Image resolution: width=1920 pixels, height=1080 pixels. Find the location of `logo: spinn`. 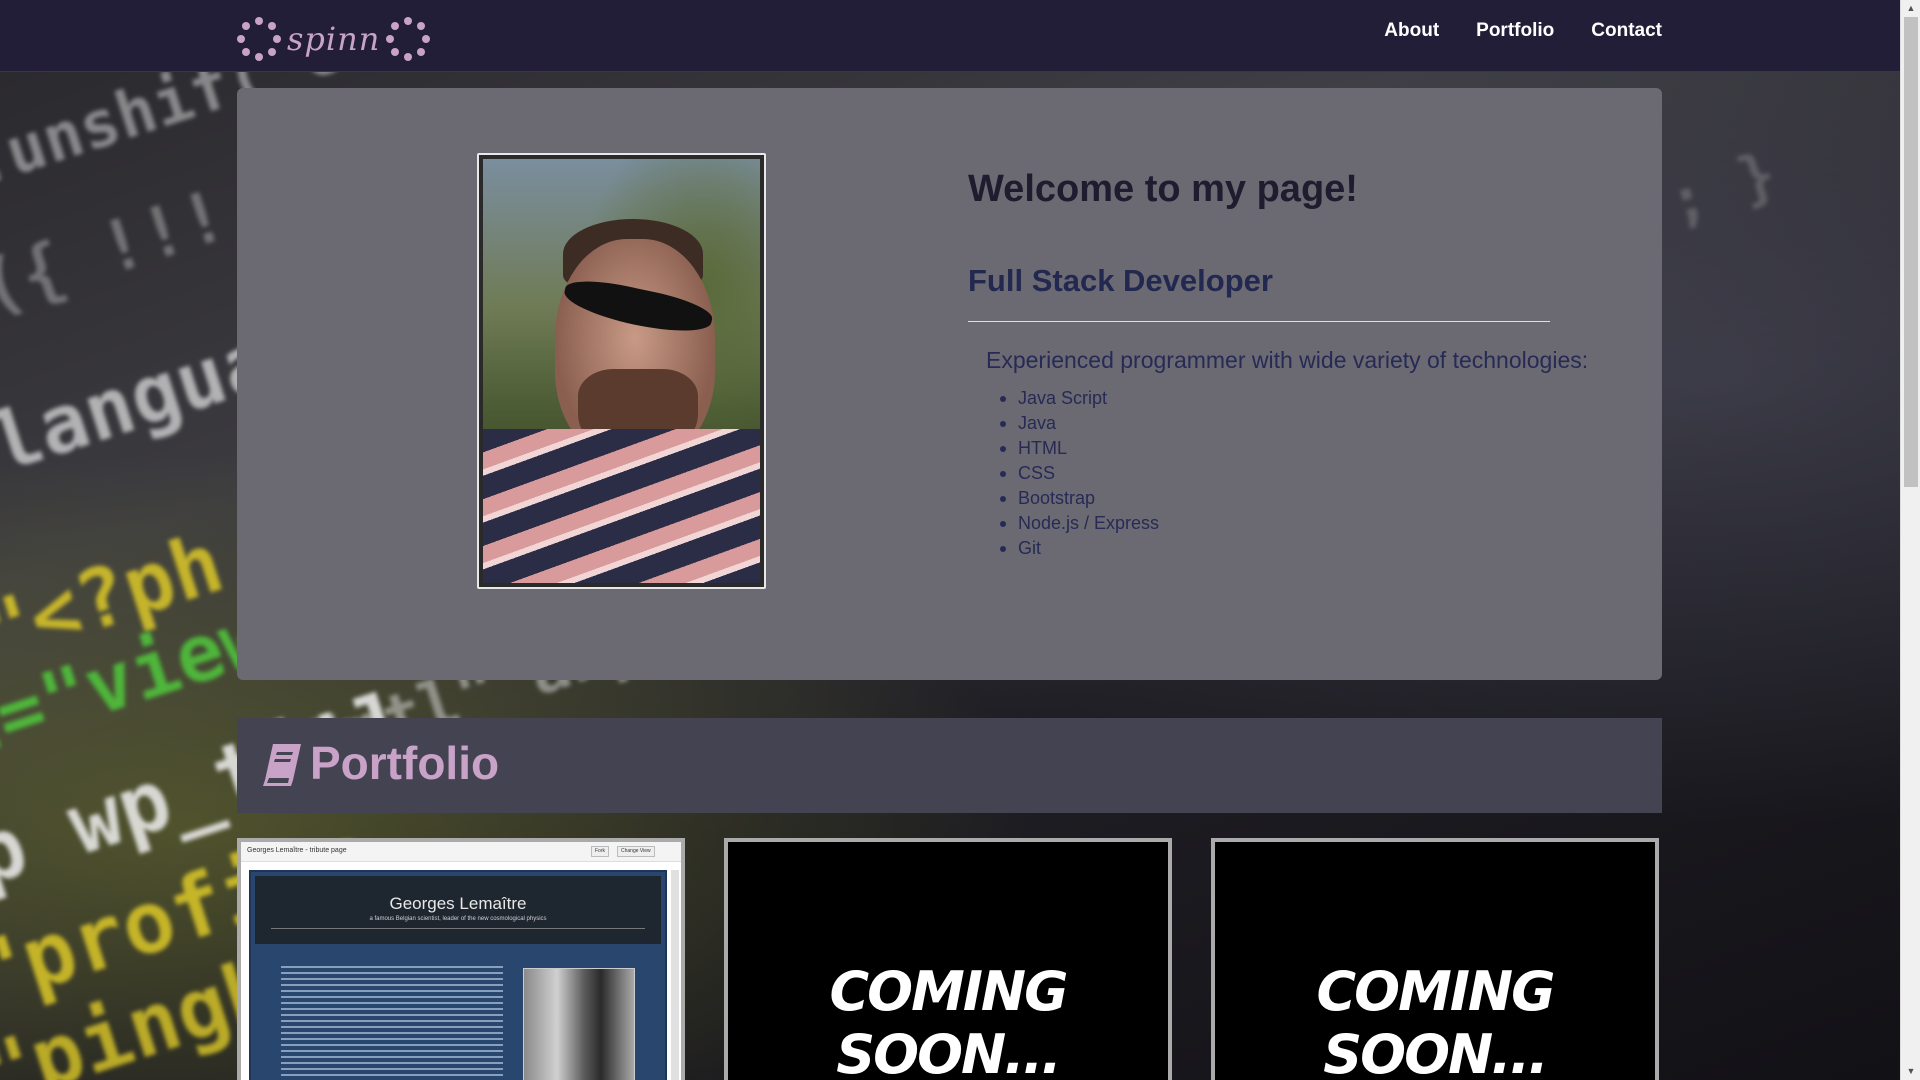

logo: spinn is located at coordinates (334, 39).